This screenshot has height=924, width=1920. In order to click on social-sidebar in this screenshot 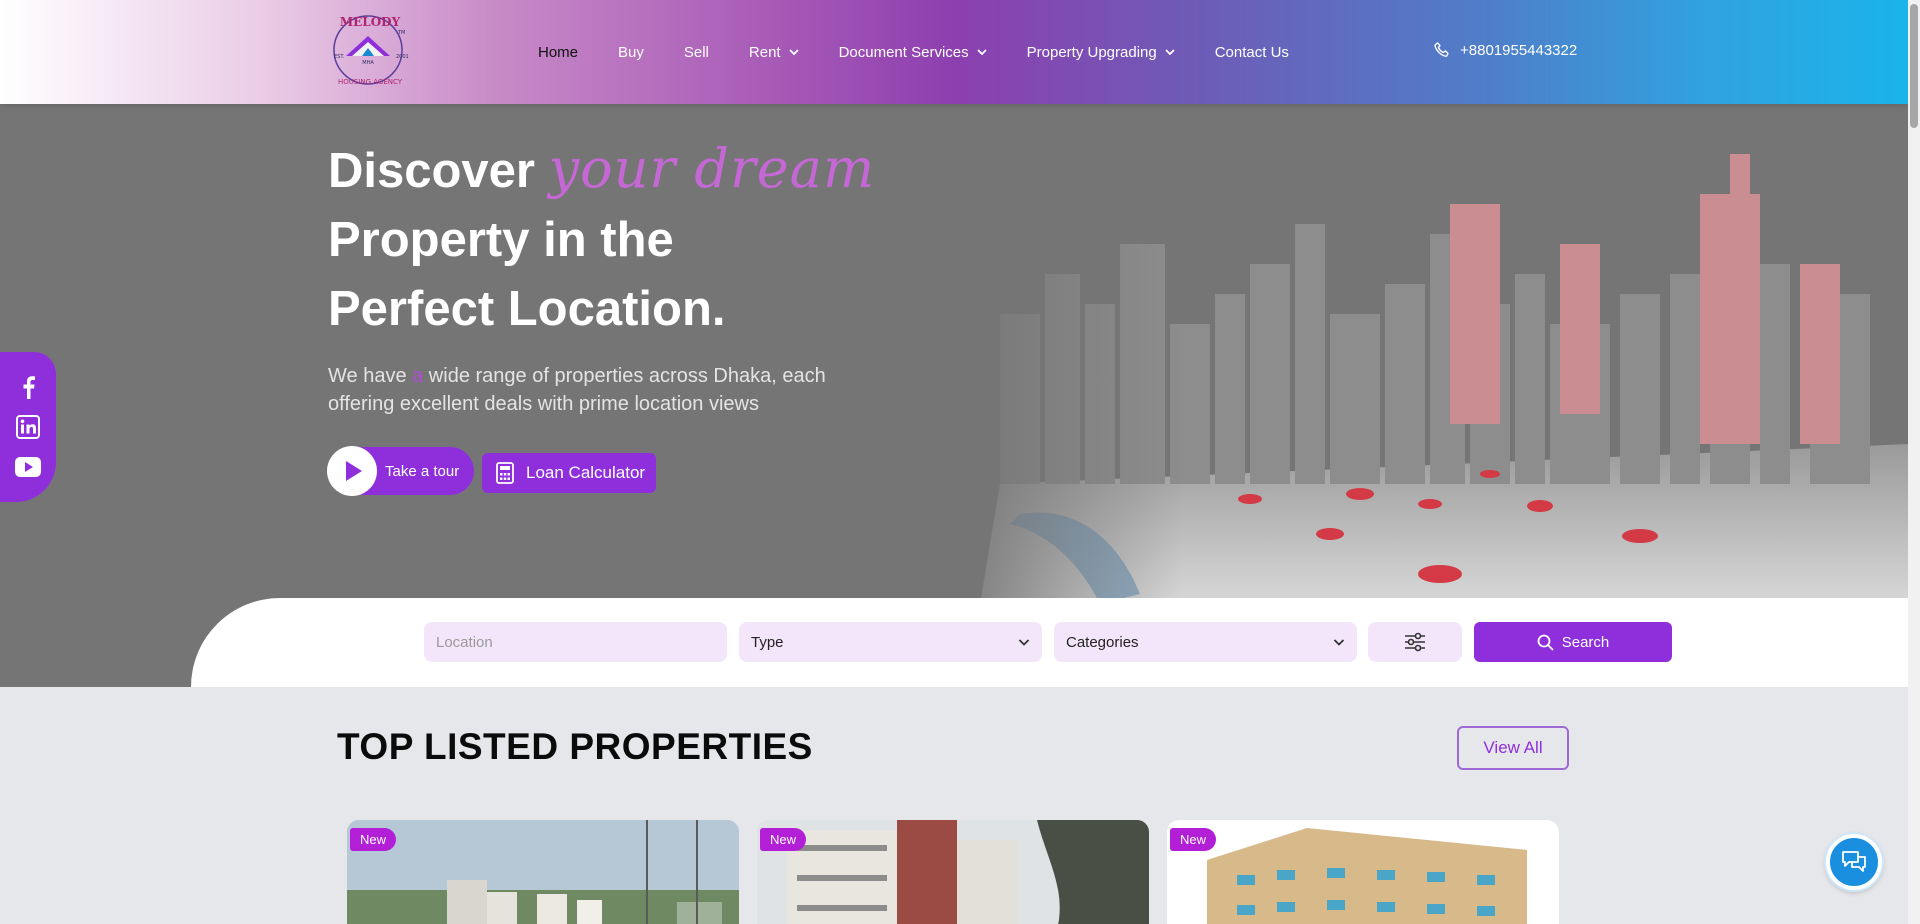, I will do `click(28, 427)`.